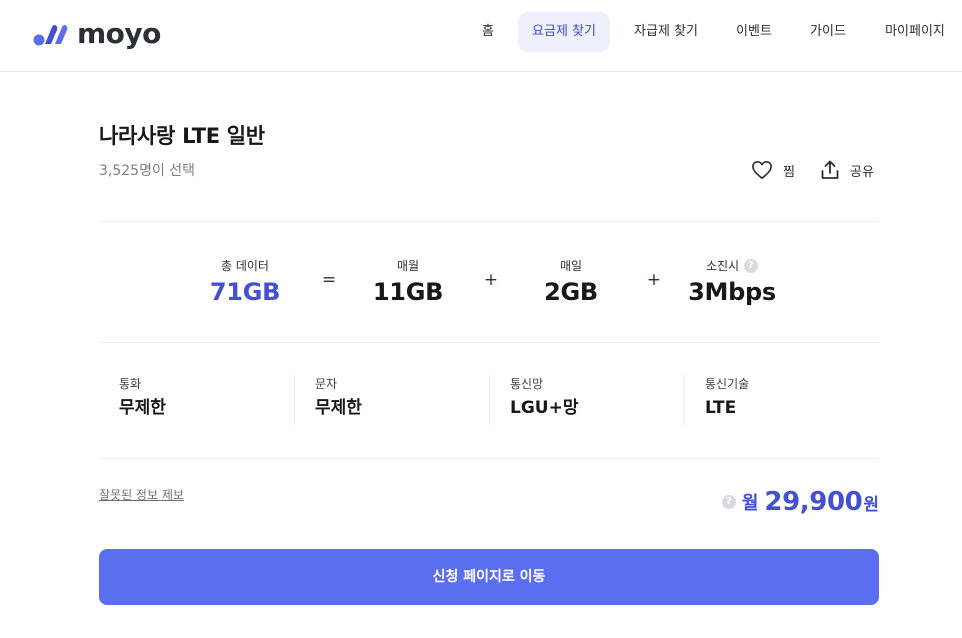 This screenshot has height=638, width=962. I want to click on price-suffix: 원, so click(871, 504).